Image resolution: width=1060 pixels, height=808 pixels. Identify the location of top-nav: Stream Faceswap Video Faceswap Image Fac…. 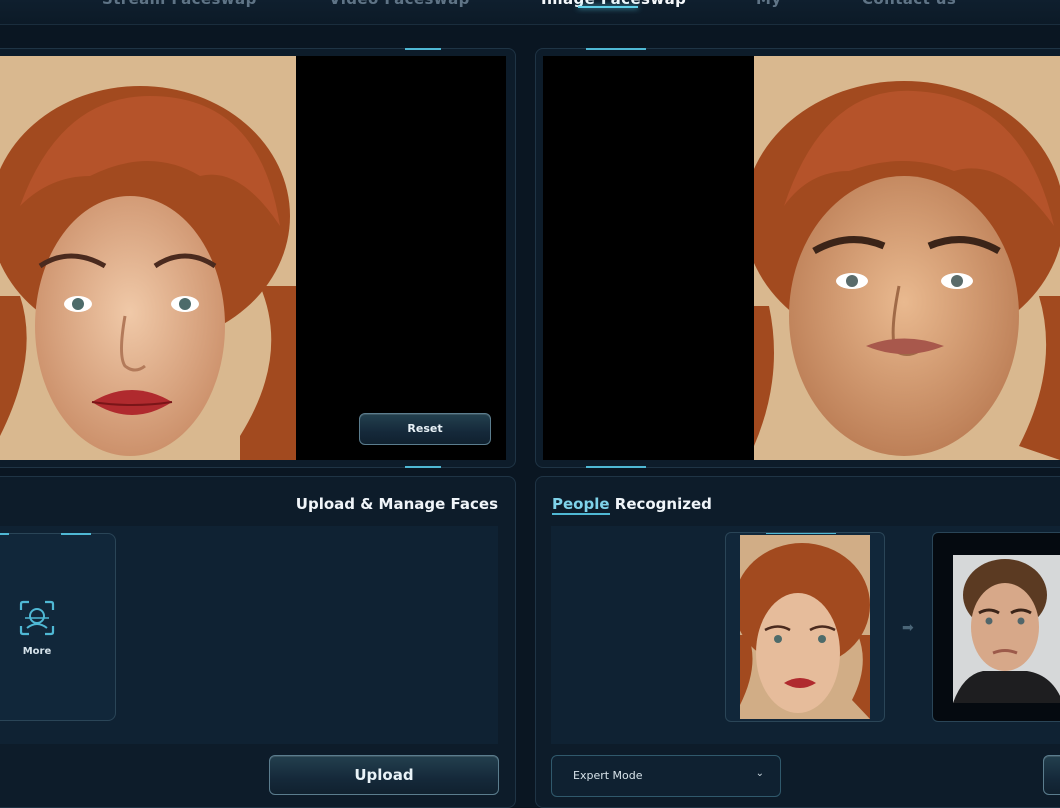
(530, 12).